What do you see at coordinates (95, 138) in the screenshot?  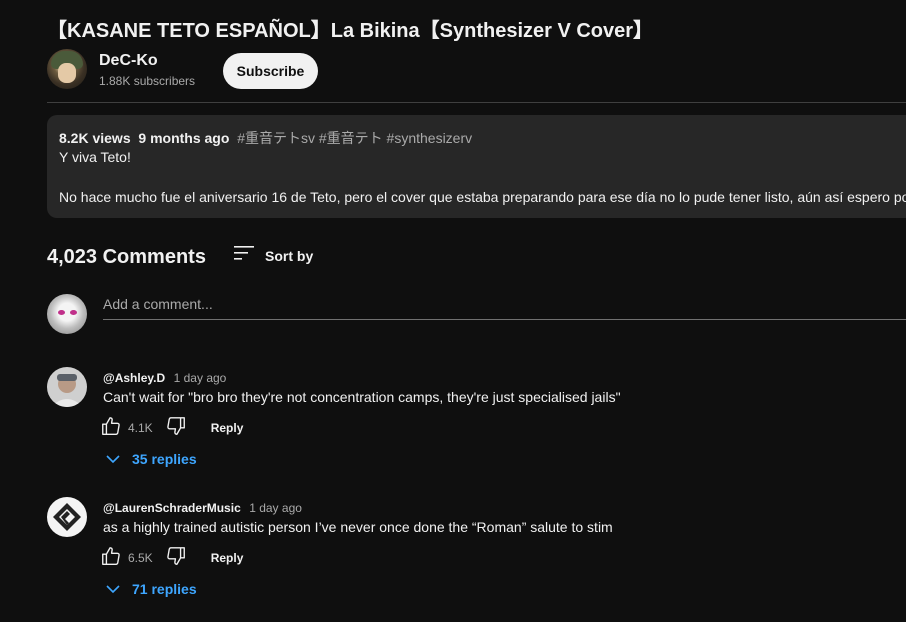 I see `view-count: 8.2K views` at bounding box center [95, 138].